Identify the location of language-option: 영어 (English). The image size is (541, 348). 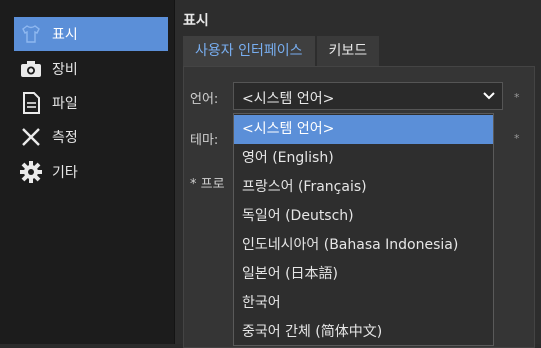
(363, 158).